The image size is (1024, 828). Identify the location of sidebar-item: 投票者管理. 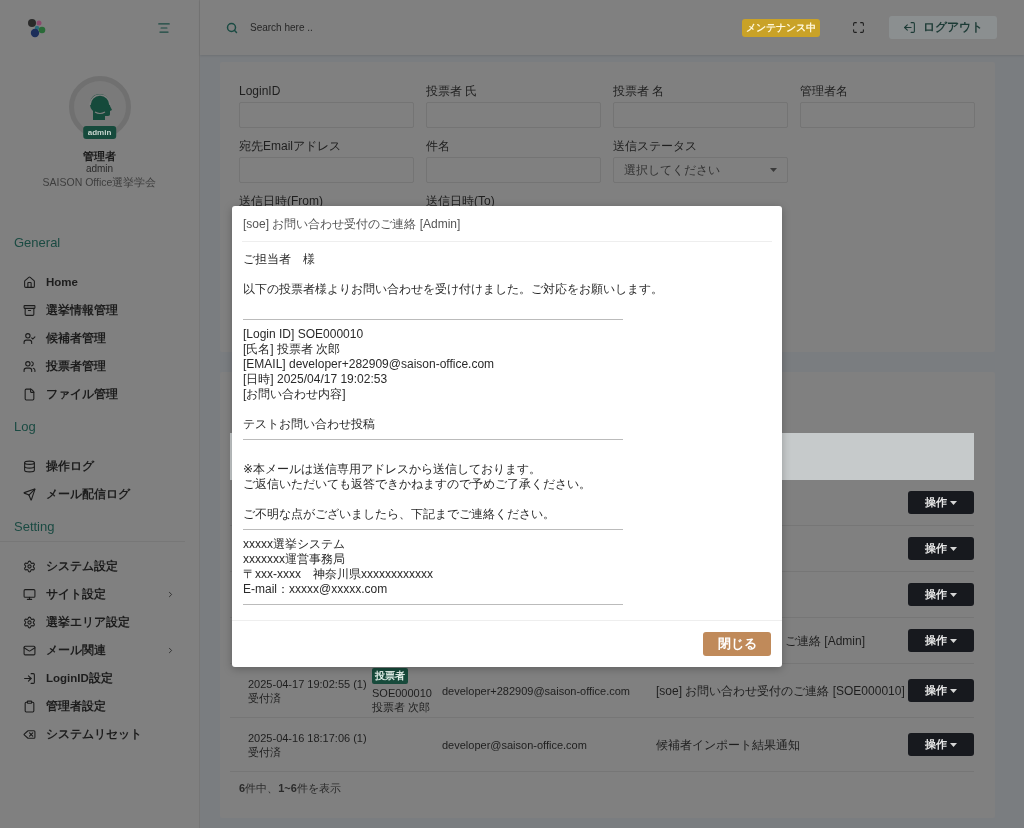
(99, 366).